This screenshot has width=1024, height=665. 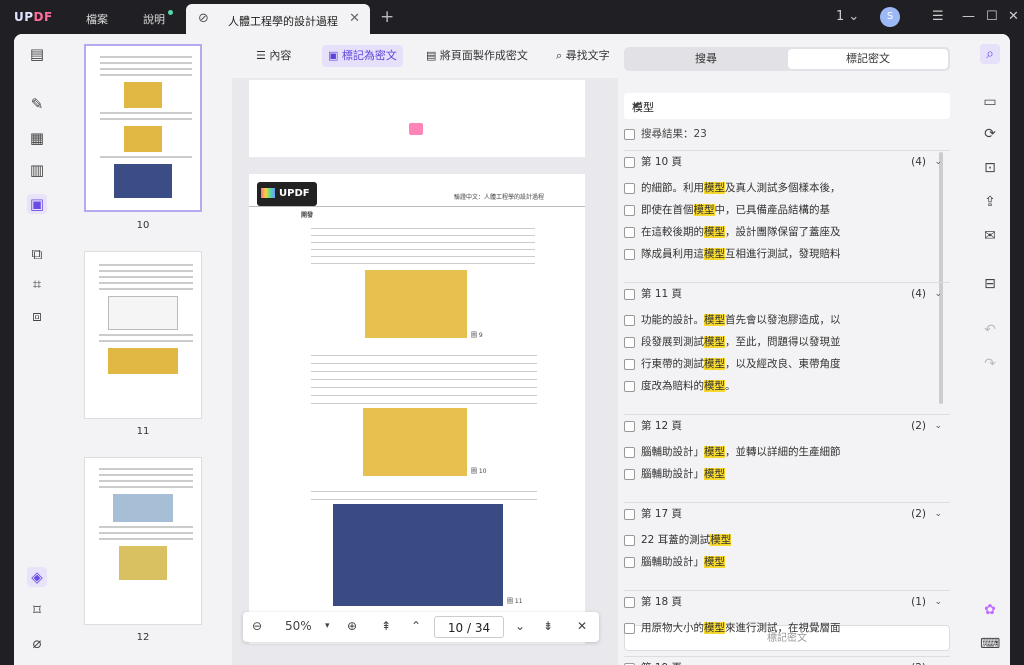 What do you see at coordinates (787, 59) in the screenshot?
I see `panel-tabs: 搜尋 標記密文` at bounding box center [787, 59].